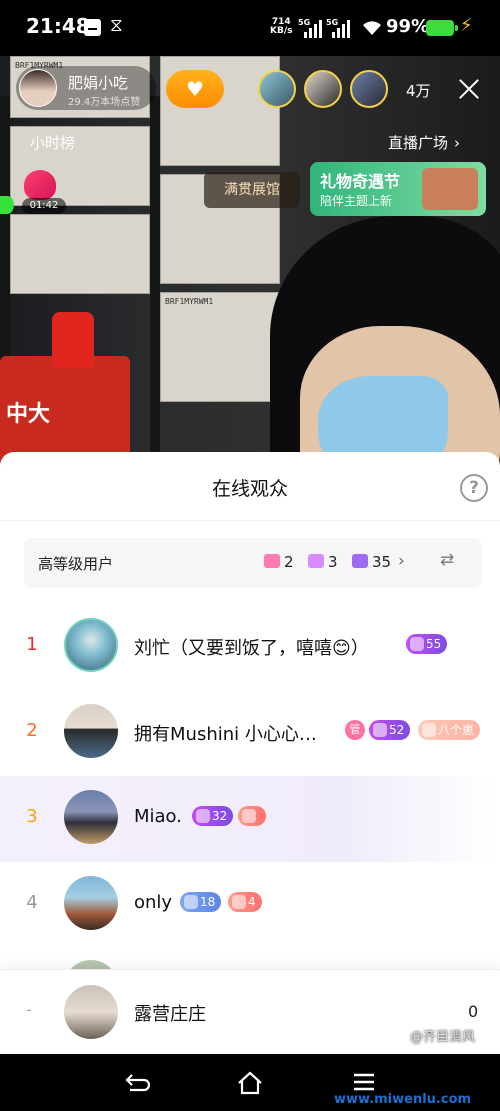 The height and width of the screenshot is (1111, 500). I want to click on anchor-likes: 29.4万本场点赞, so click(104, 102).